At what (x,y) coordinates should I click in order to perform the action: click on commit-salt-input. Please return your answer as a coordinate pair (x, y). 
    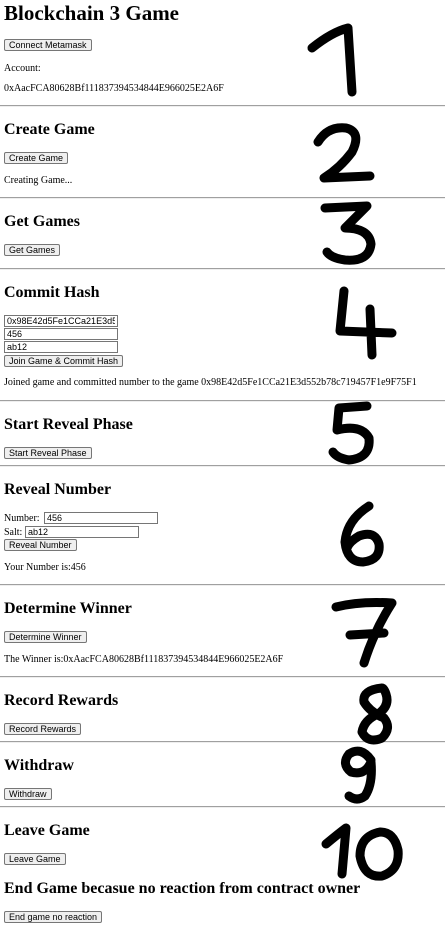
    Looking at the image, I should click on (61, 347).